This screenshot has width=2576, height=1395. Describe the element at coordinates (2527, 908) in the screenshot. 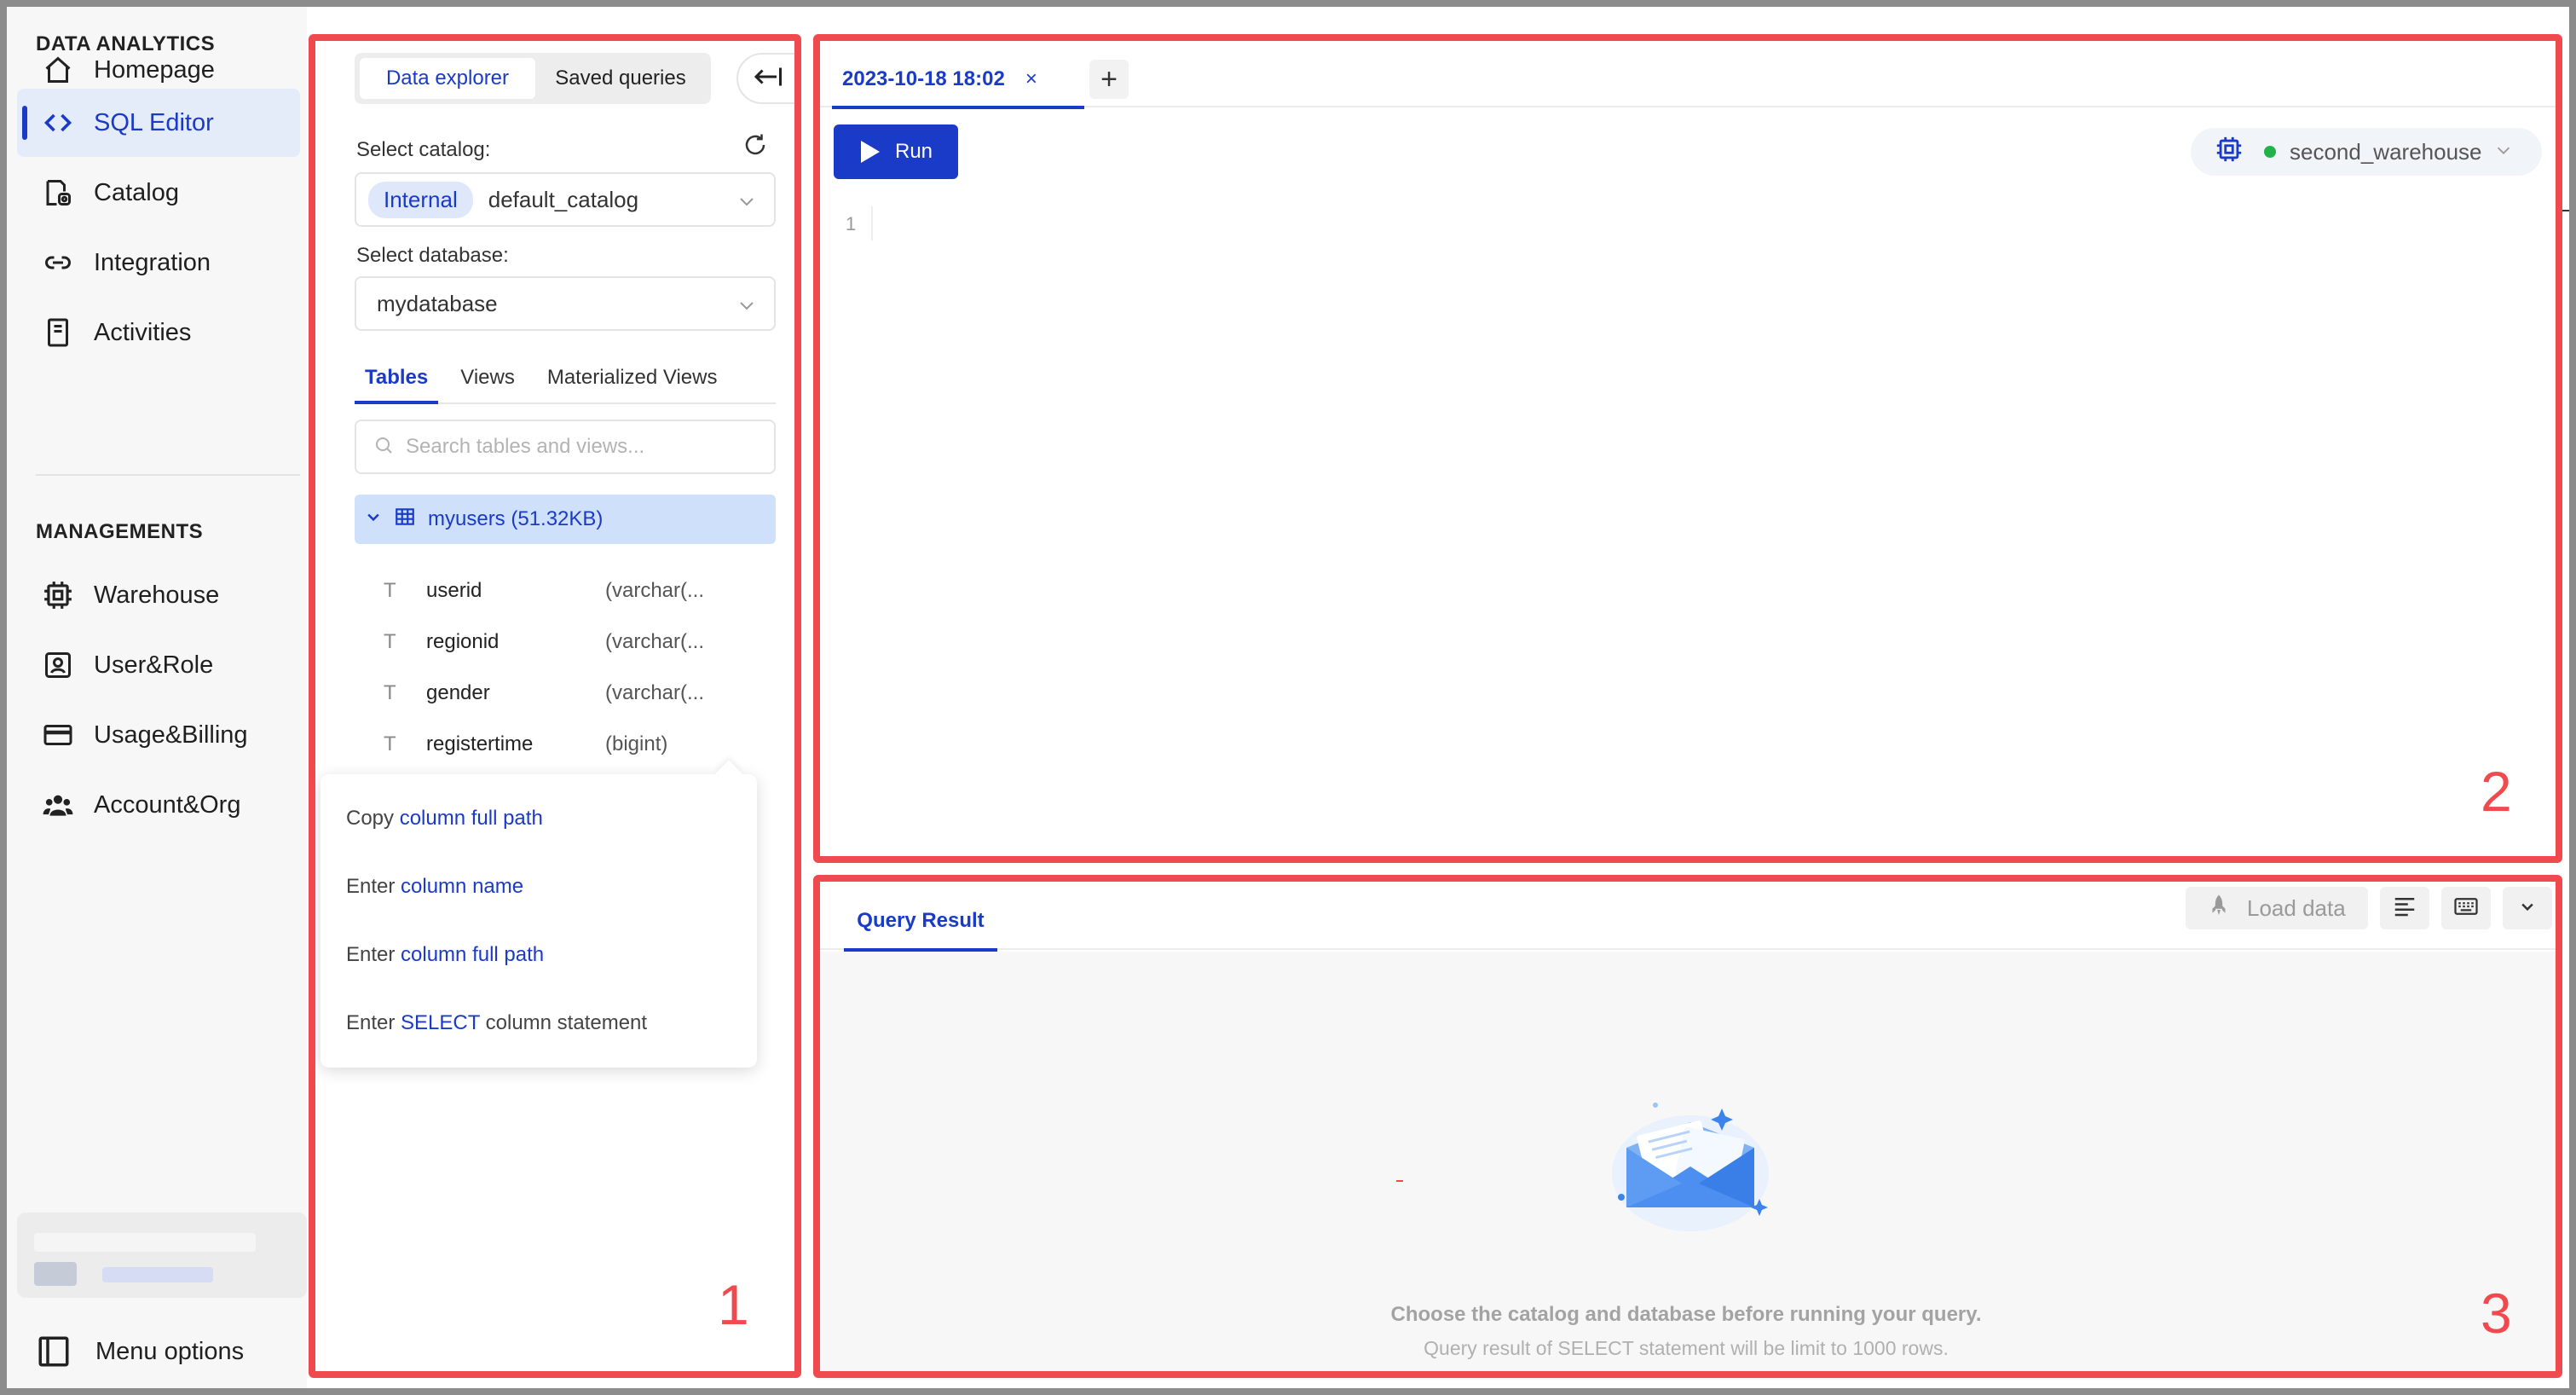

I see `more-options-button` at that location.